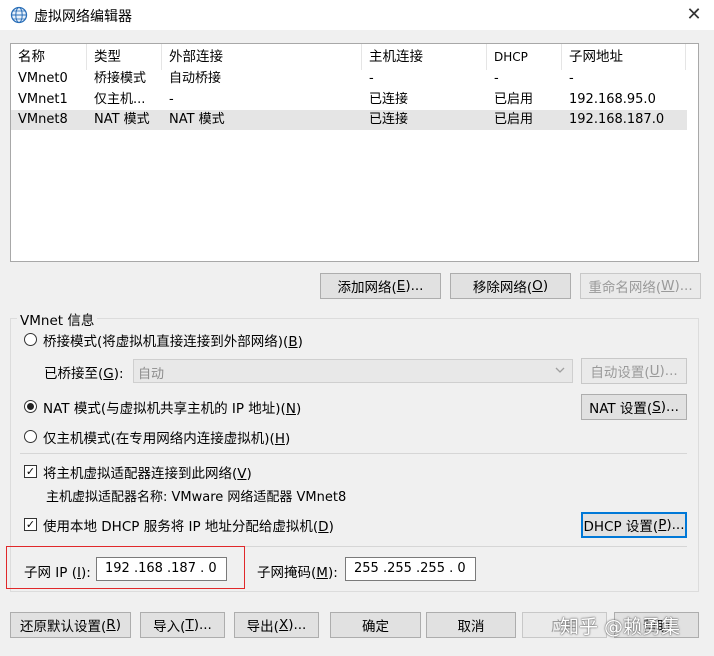  What do you see at coordinates (84, 372) in the screenshot?
I see `bridged-to-label: 已桥接至(G):` at bounding box center [84, 372].